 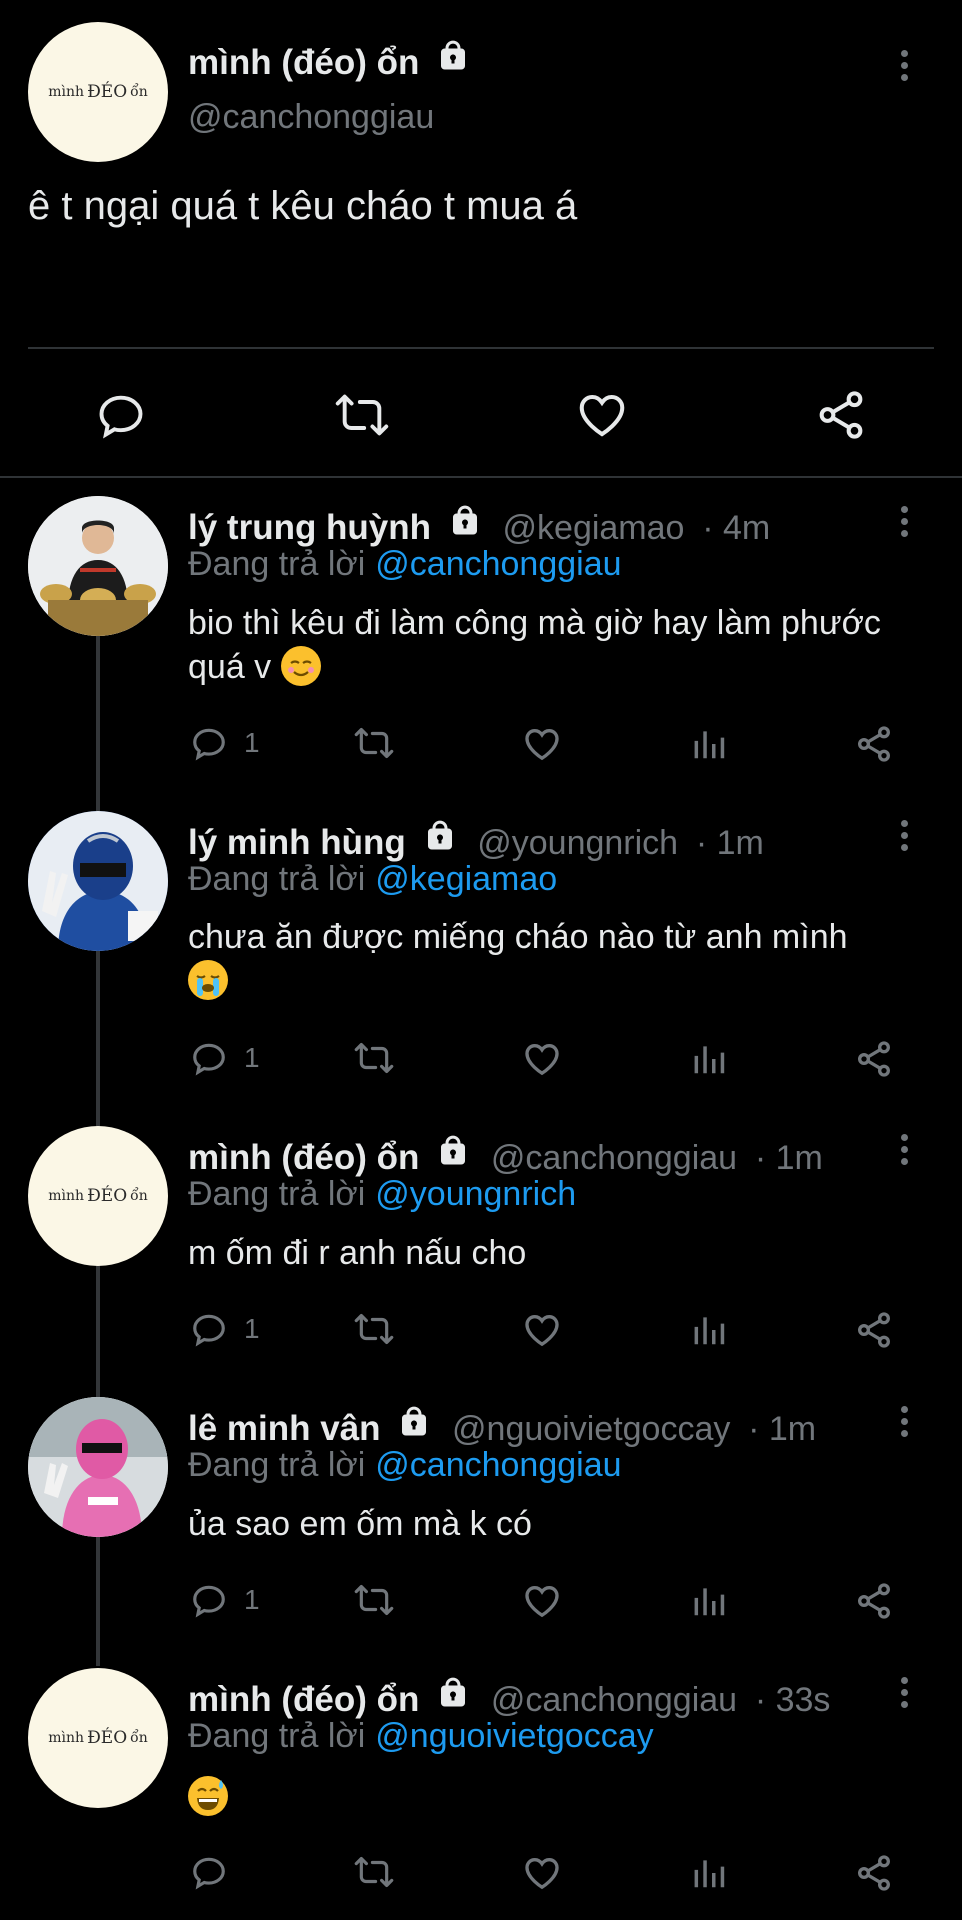 I want to click on main-avatar: mình ĐÉO ổn, so click(x=98, y=92).